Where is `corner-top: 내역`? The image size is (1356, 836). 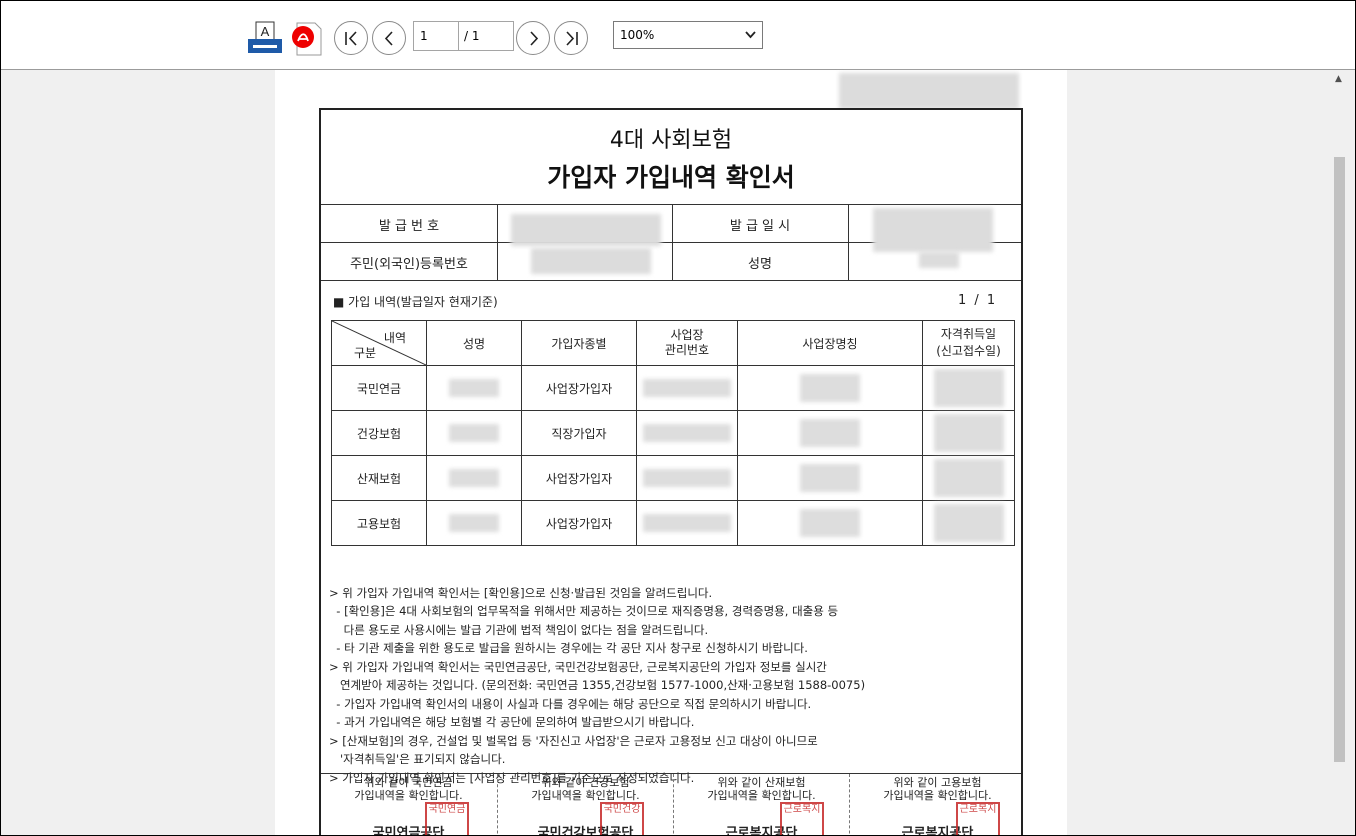 corner-top: 내역 is located at coordinates (394, 338).